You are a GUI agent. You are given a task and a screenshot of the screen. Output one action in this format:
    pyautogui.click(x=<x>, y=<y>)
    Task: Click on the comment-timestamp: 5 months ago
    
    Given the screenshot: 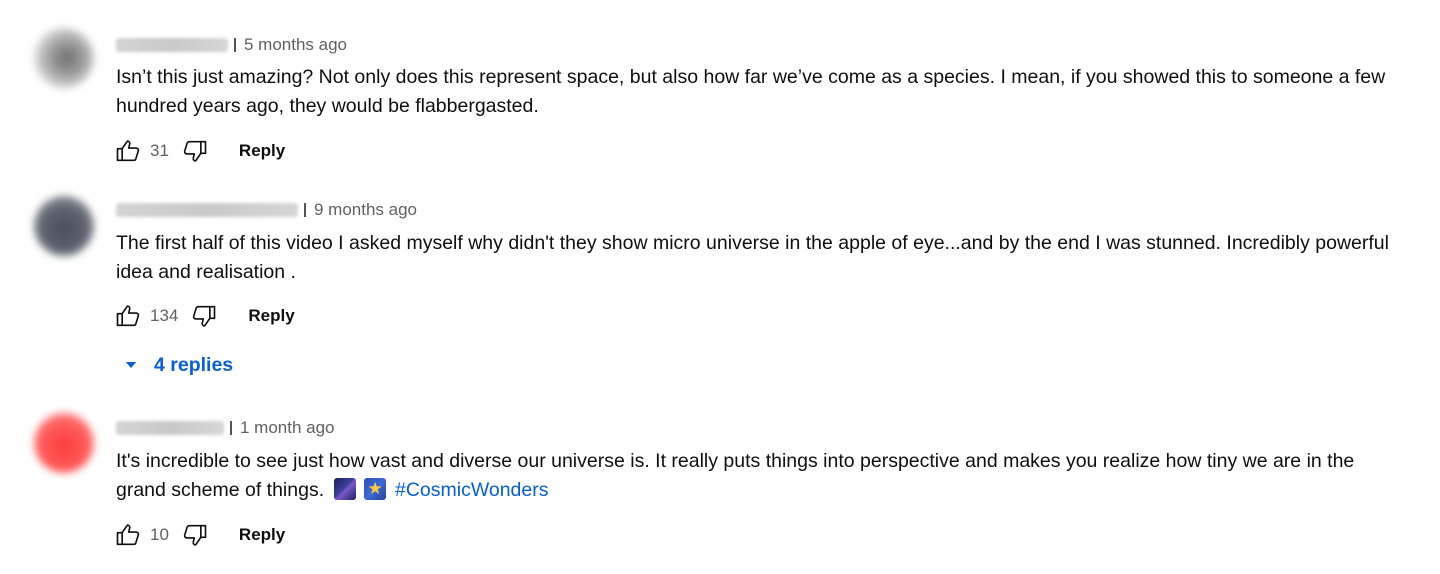 What is the action you would take?
    pyautogui.click(x=295, y=45)
    